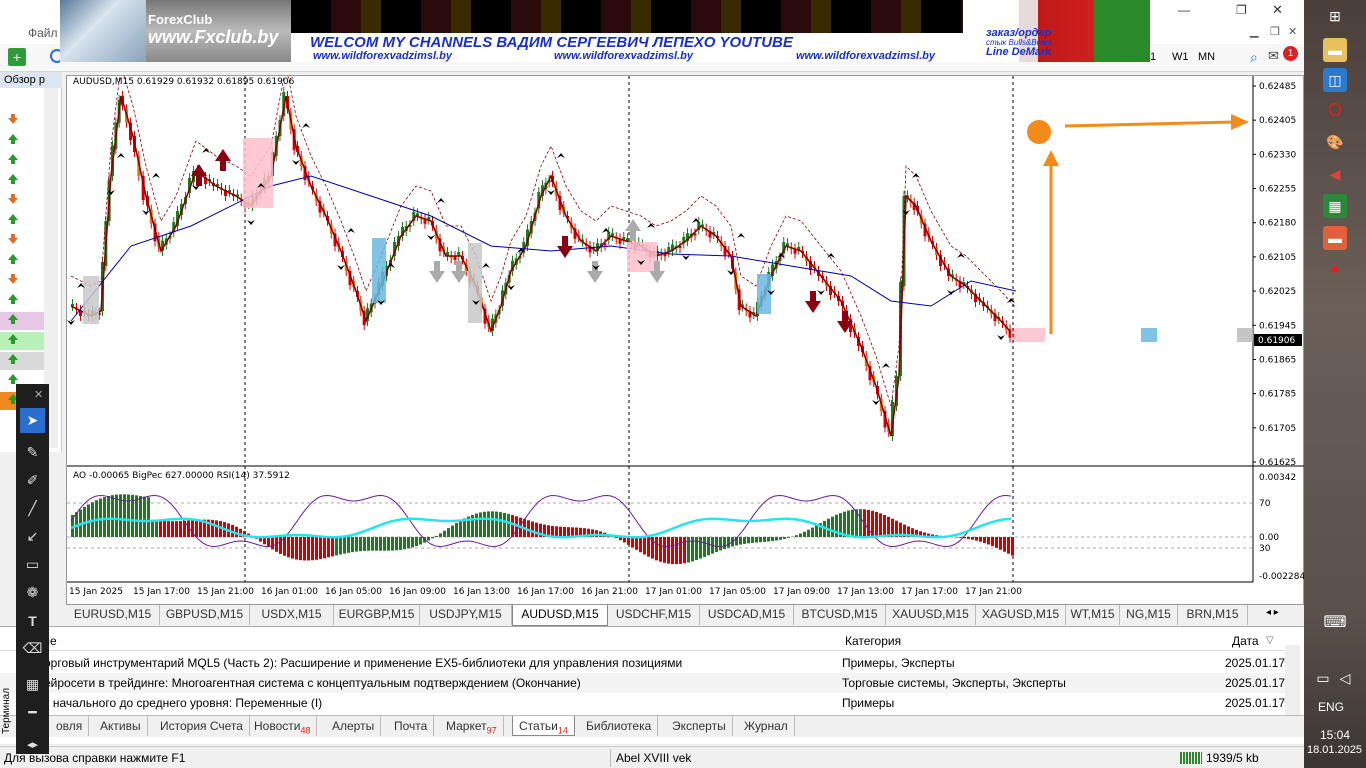 The width and height of the screenshot is (1366, 768). What do you see at coordinates (411, 726) in the screenshot?
I see `terminal-tab: Почта` at bounding box center [411, 726].